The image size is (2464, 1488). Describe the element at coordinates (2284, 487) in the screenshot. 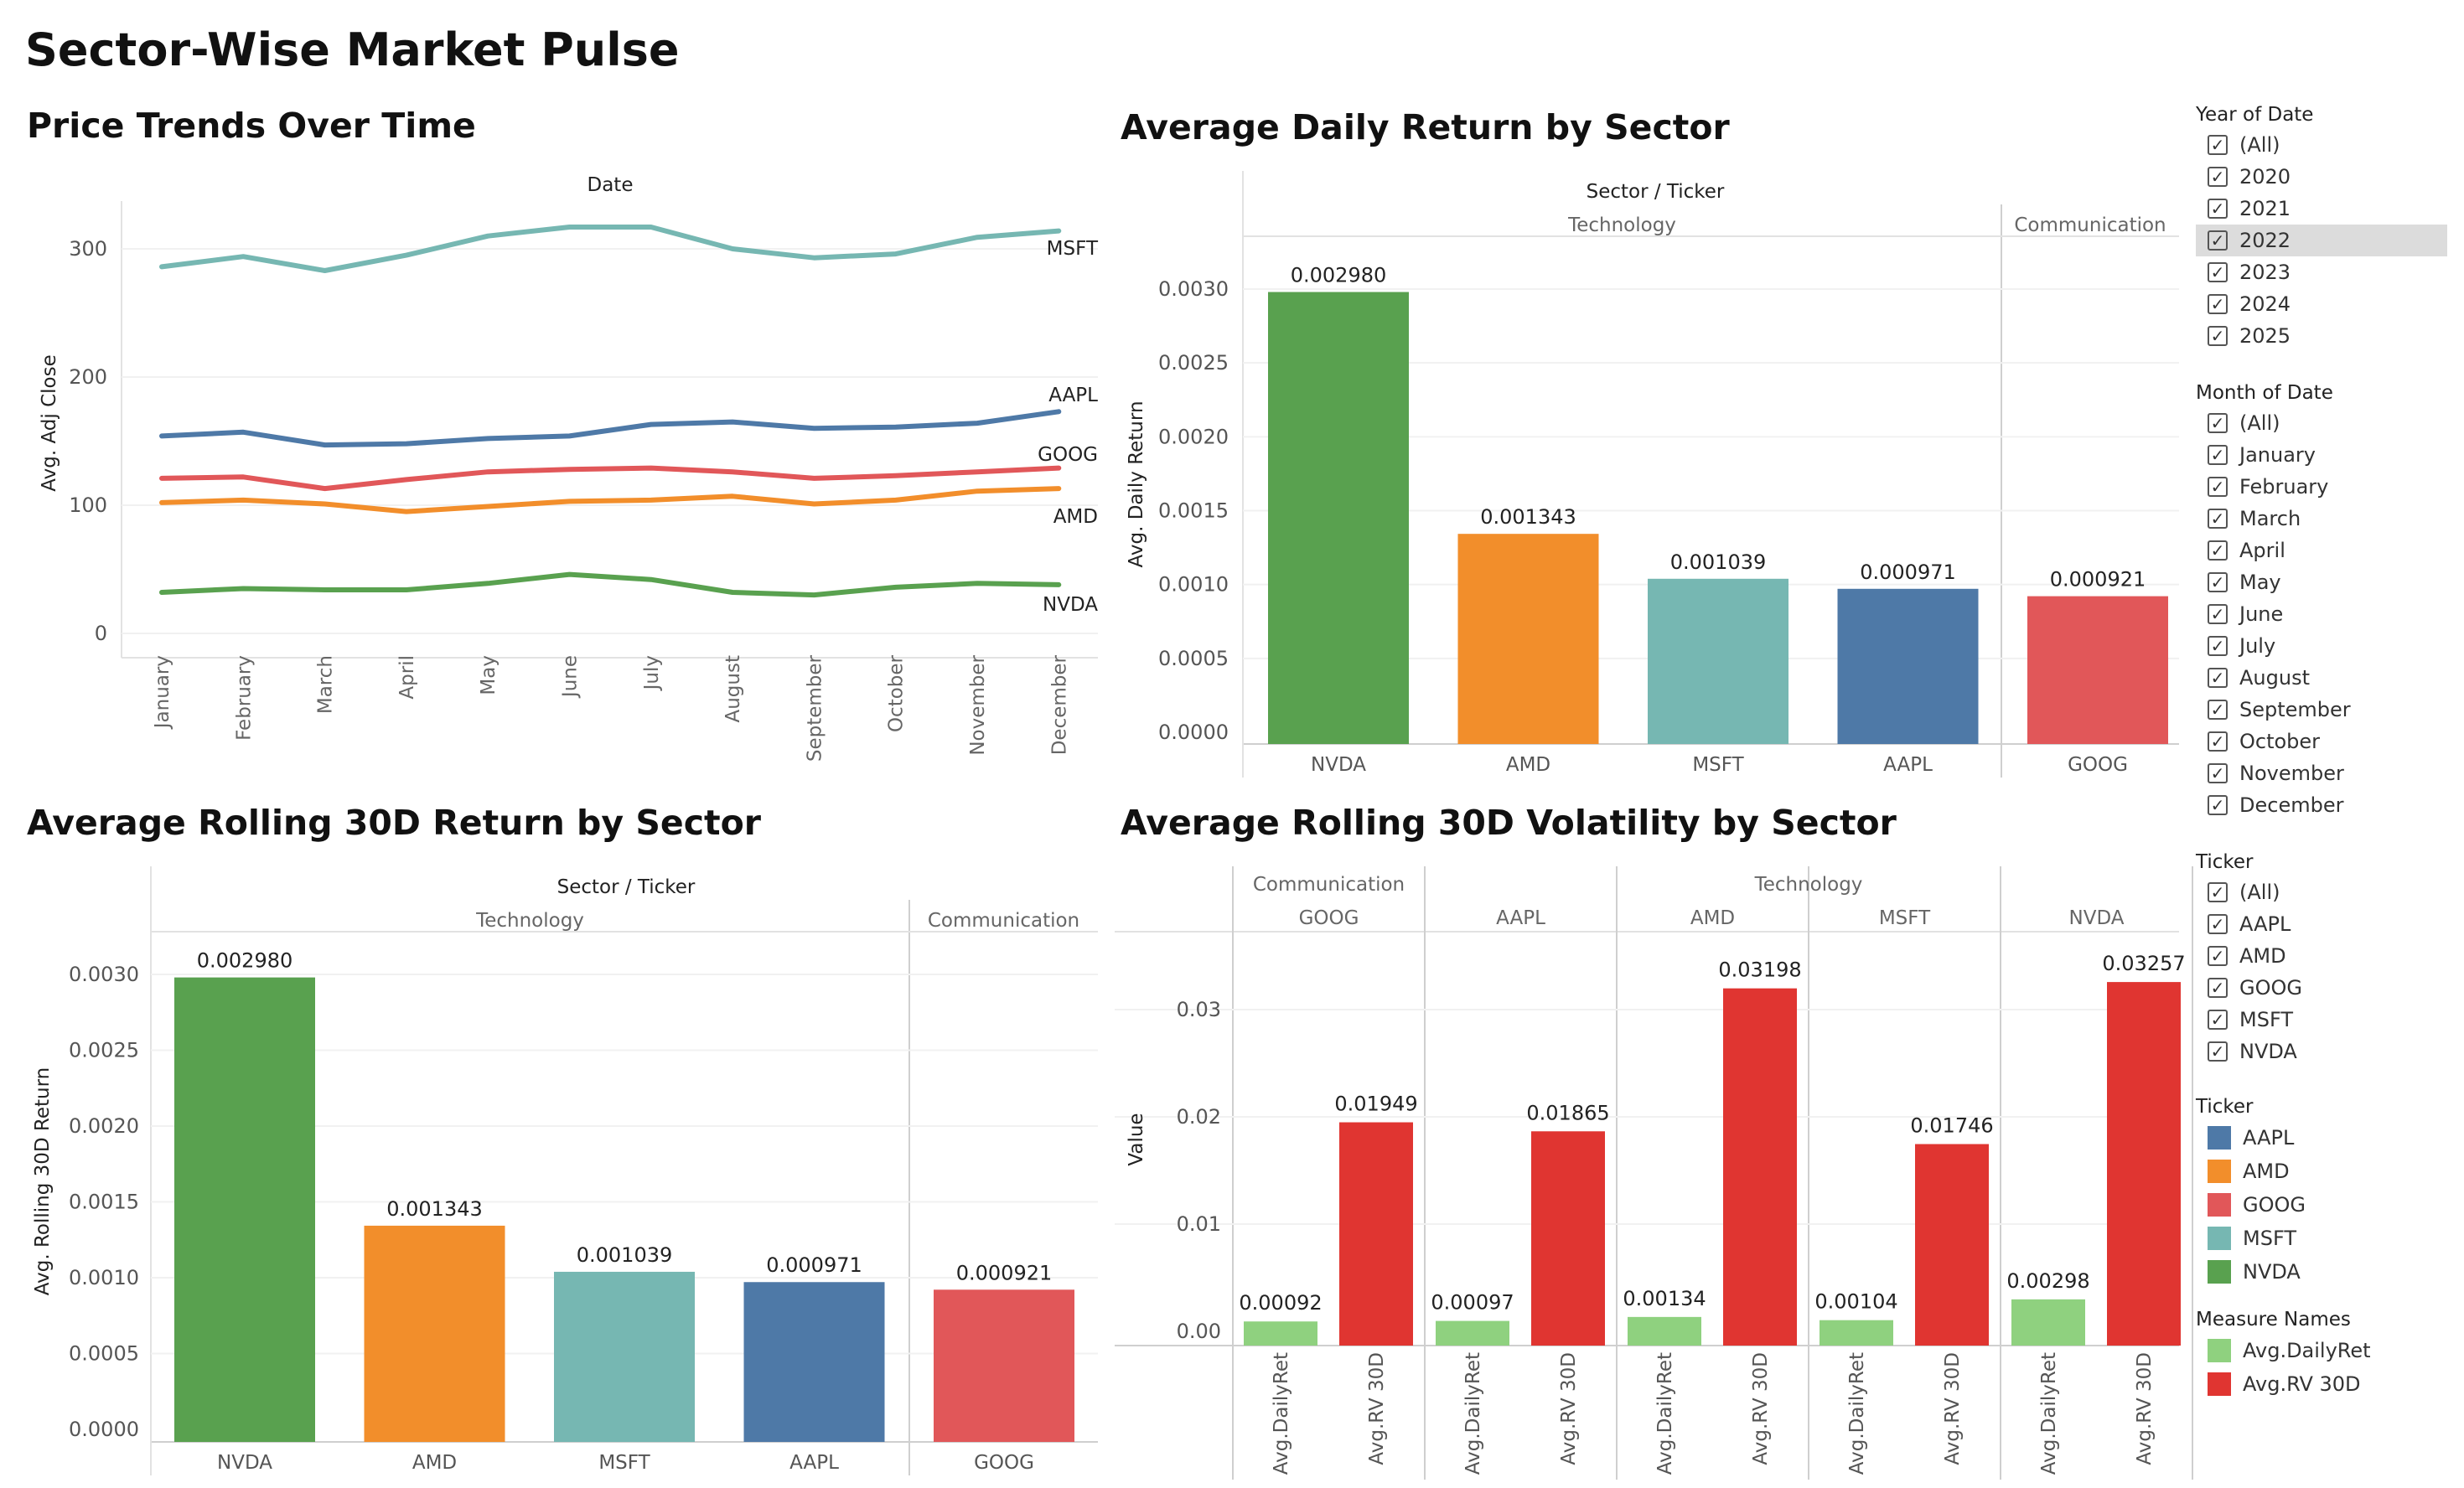

I see `filter-option-label: February` at that location.